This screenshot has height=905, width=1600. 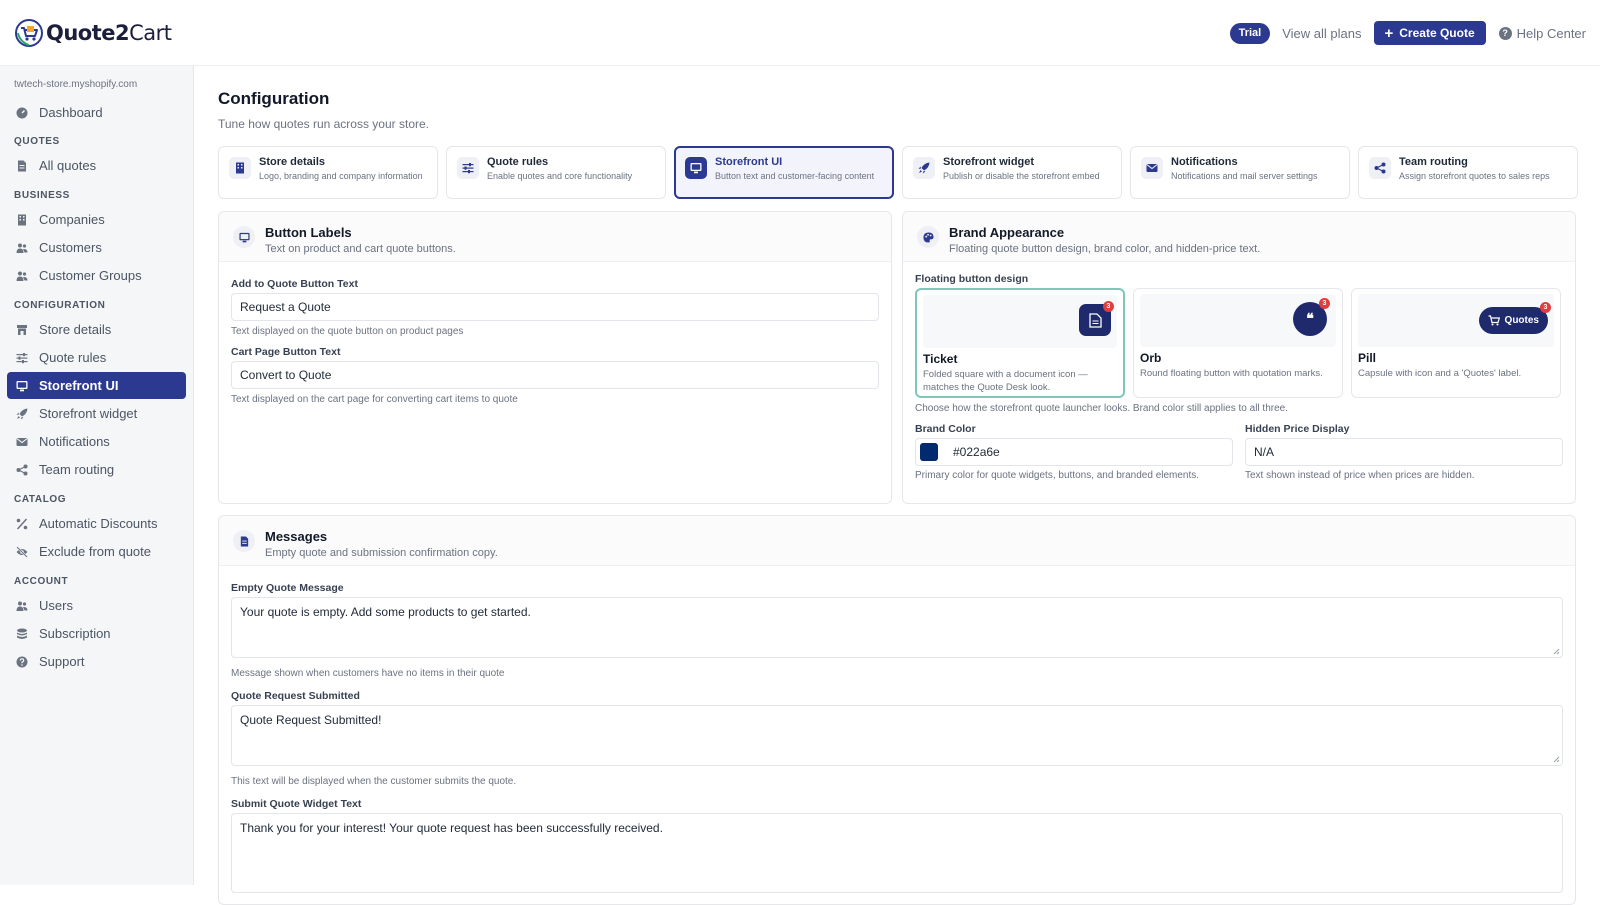 What do you see at coordinates (1404, 452) in the screenshot?
I see `hidden-price-input: N/A` at bounding box center [1404, 452].